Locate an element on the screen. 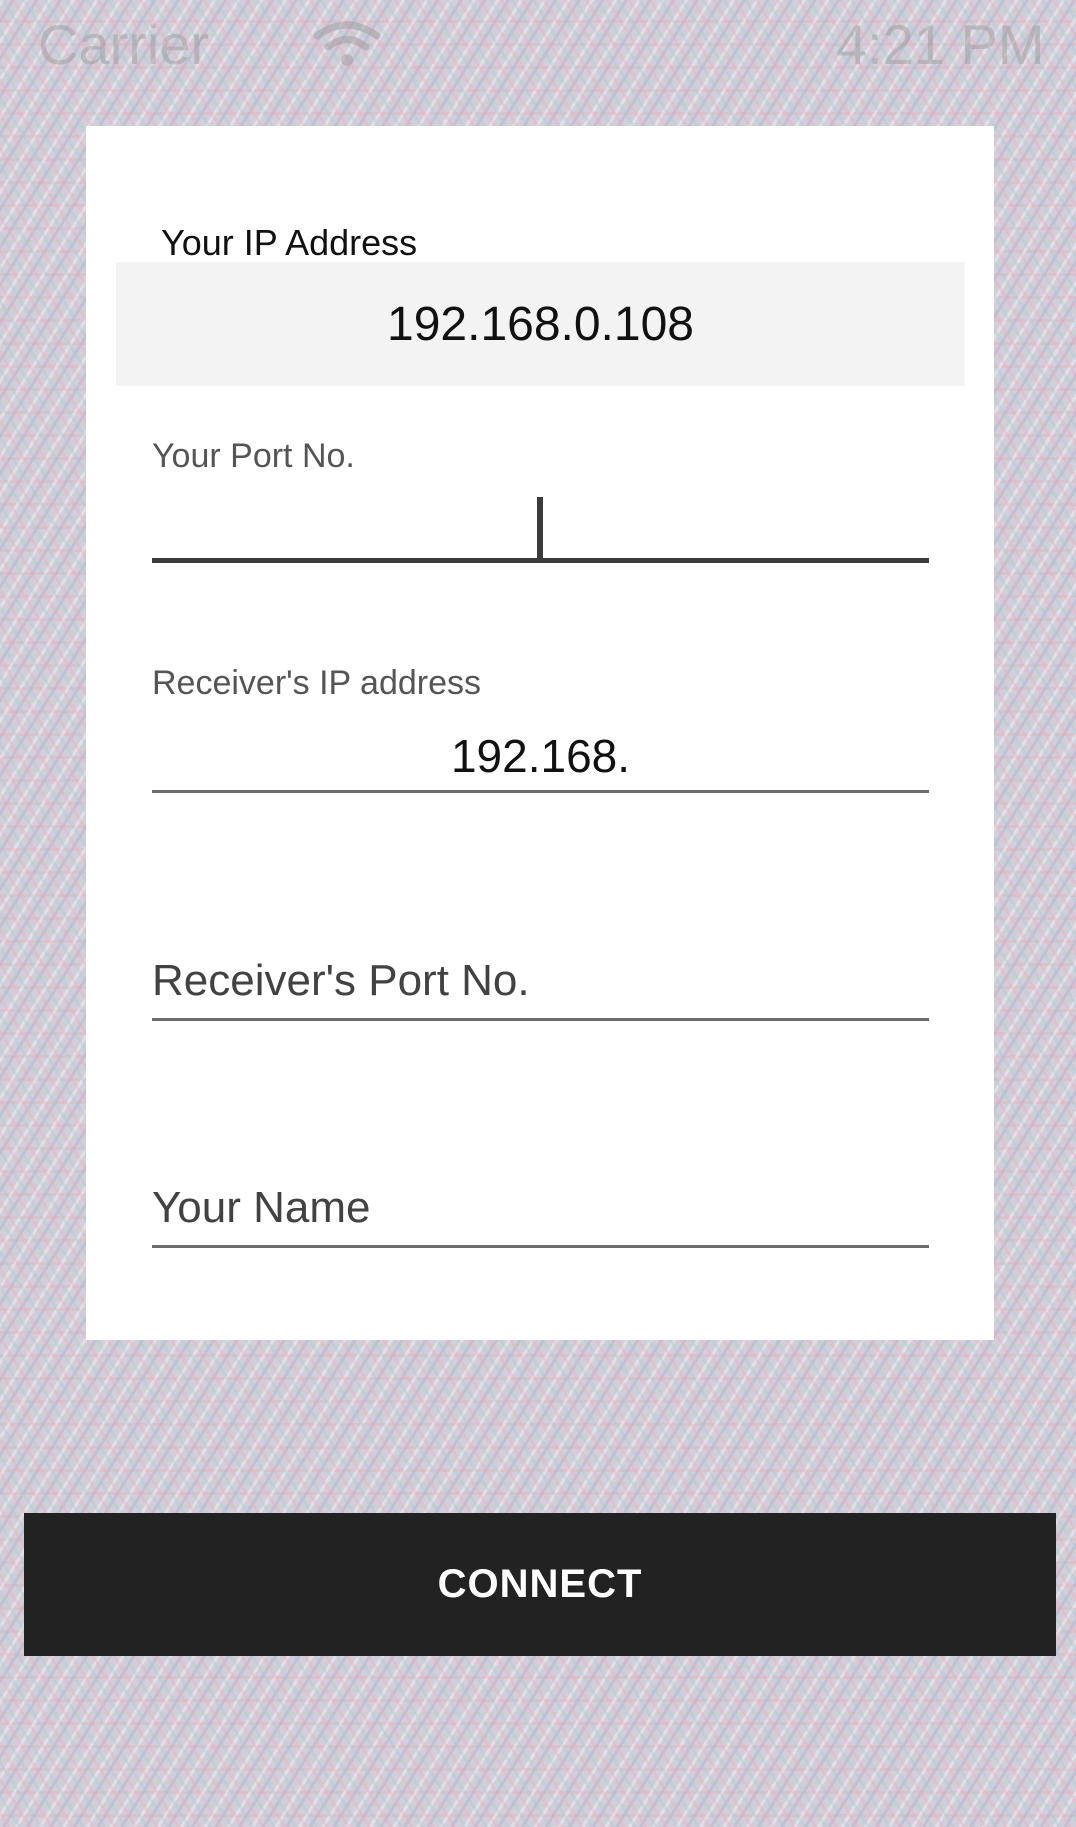 The width and height of the screenshot is (1076, 1827). clock: 4:21 PM is located at coordinates (940, 44).